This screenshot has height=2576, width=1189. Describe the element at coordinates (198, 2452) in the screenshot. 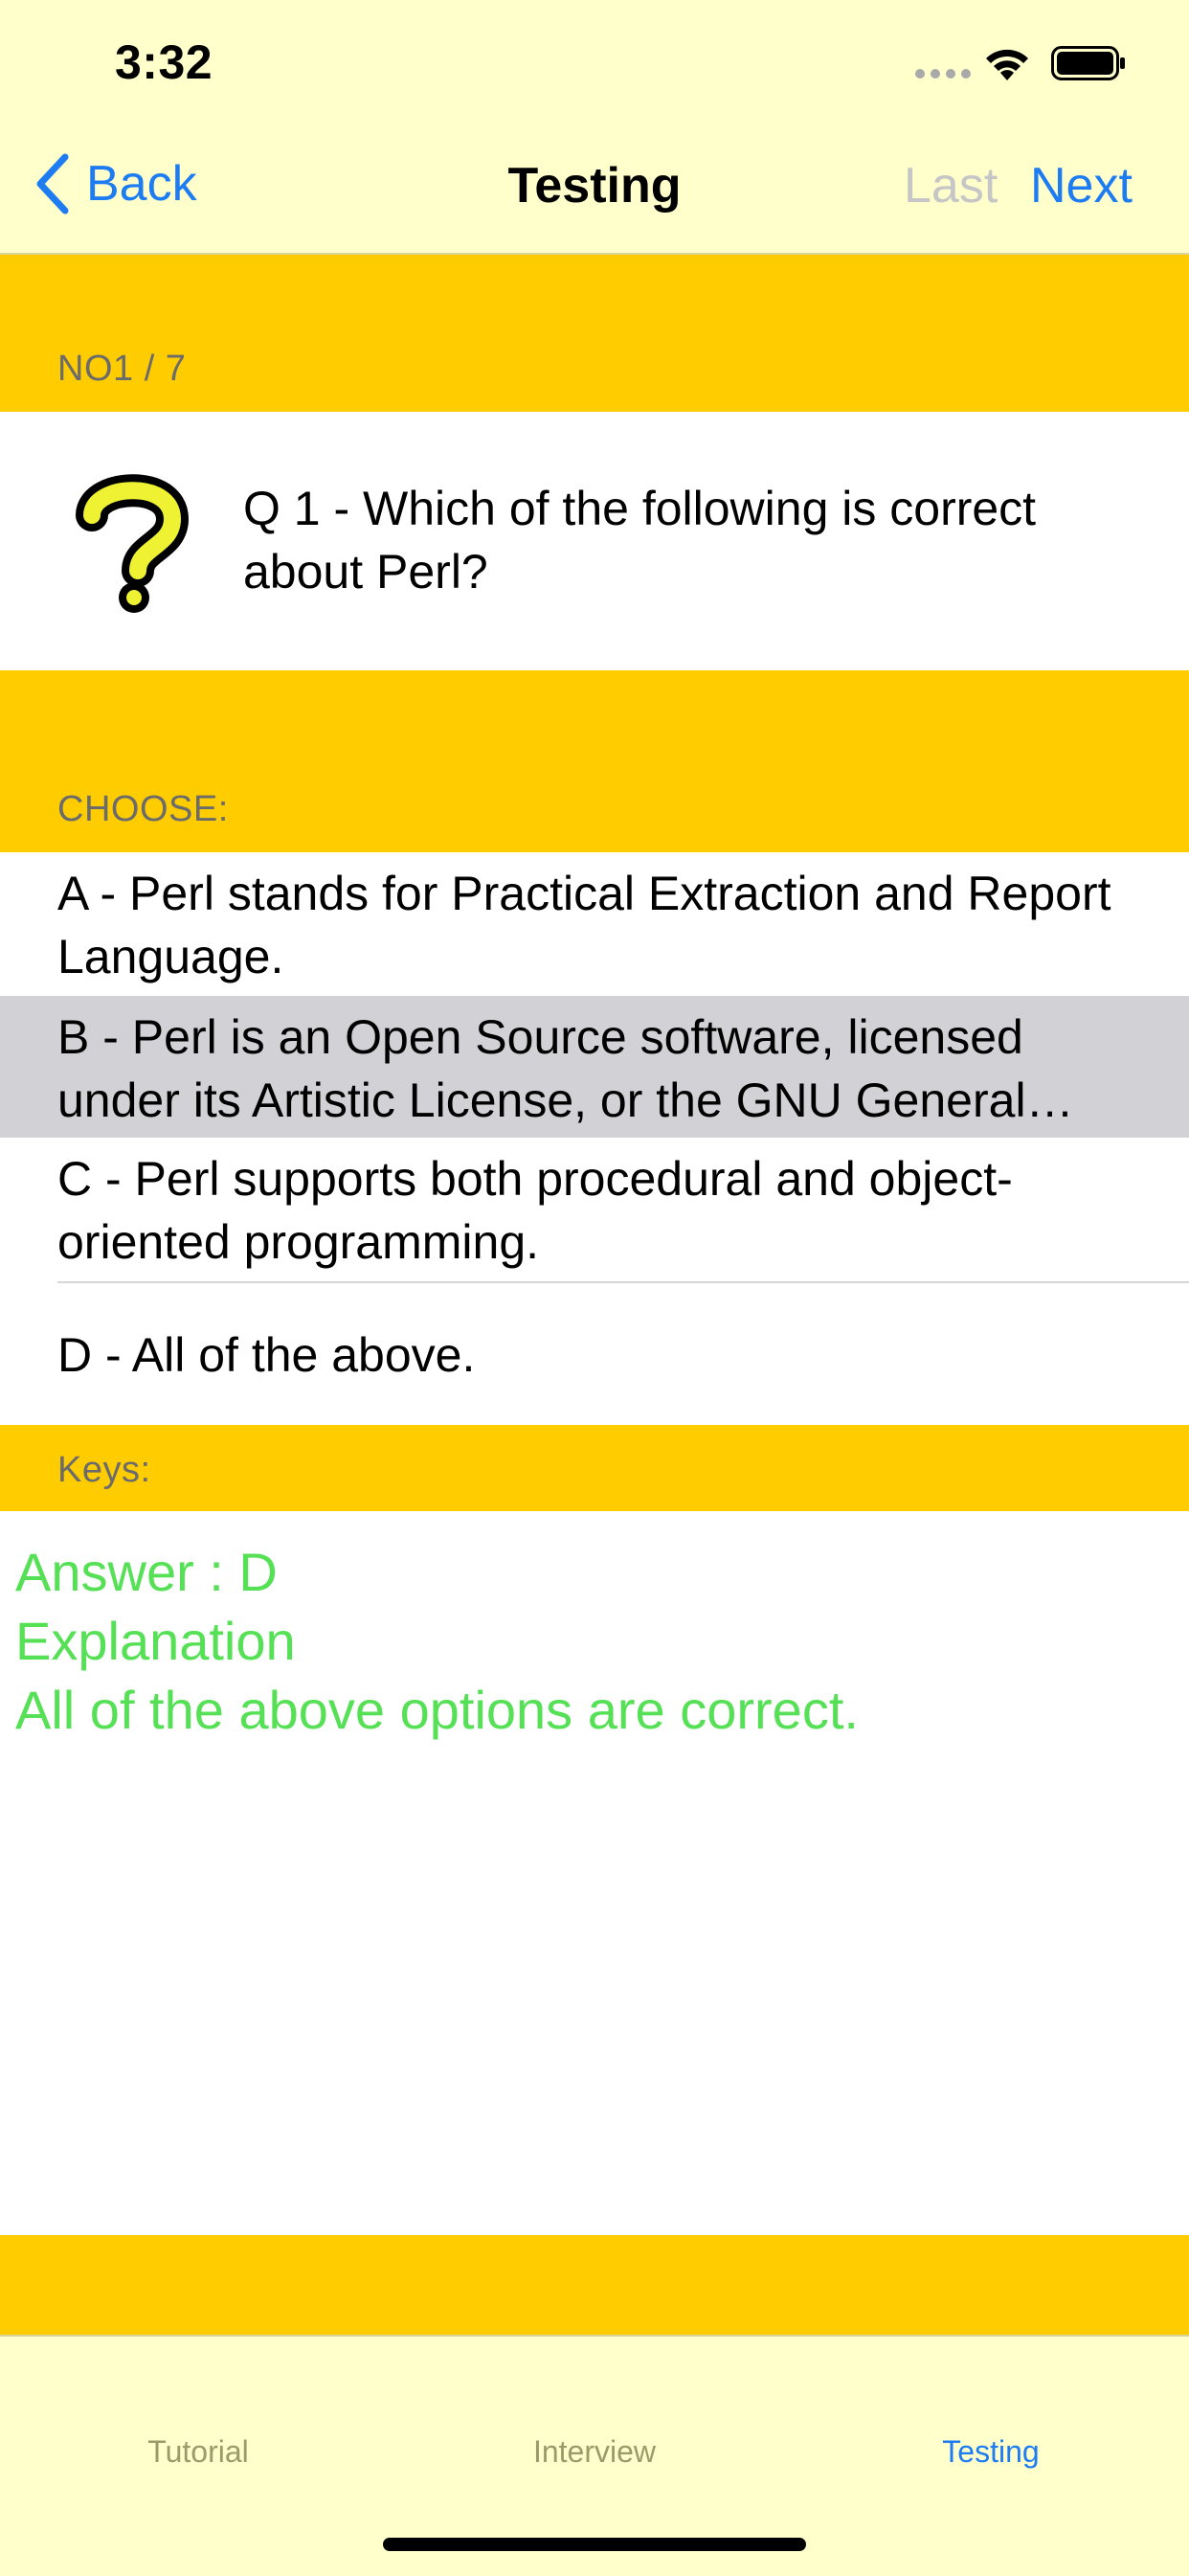

I see `tab-tutorial: Tutorial` at that location.